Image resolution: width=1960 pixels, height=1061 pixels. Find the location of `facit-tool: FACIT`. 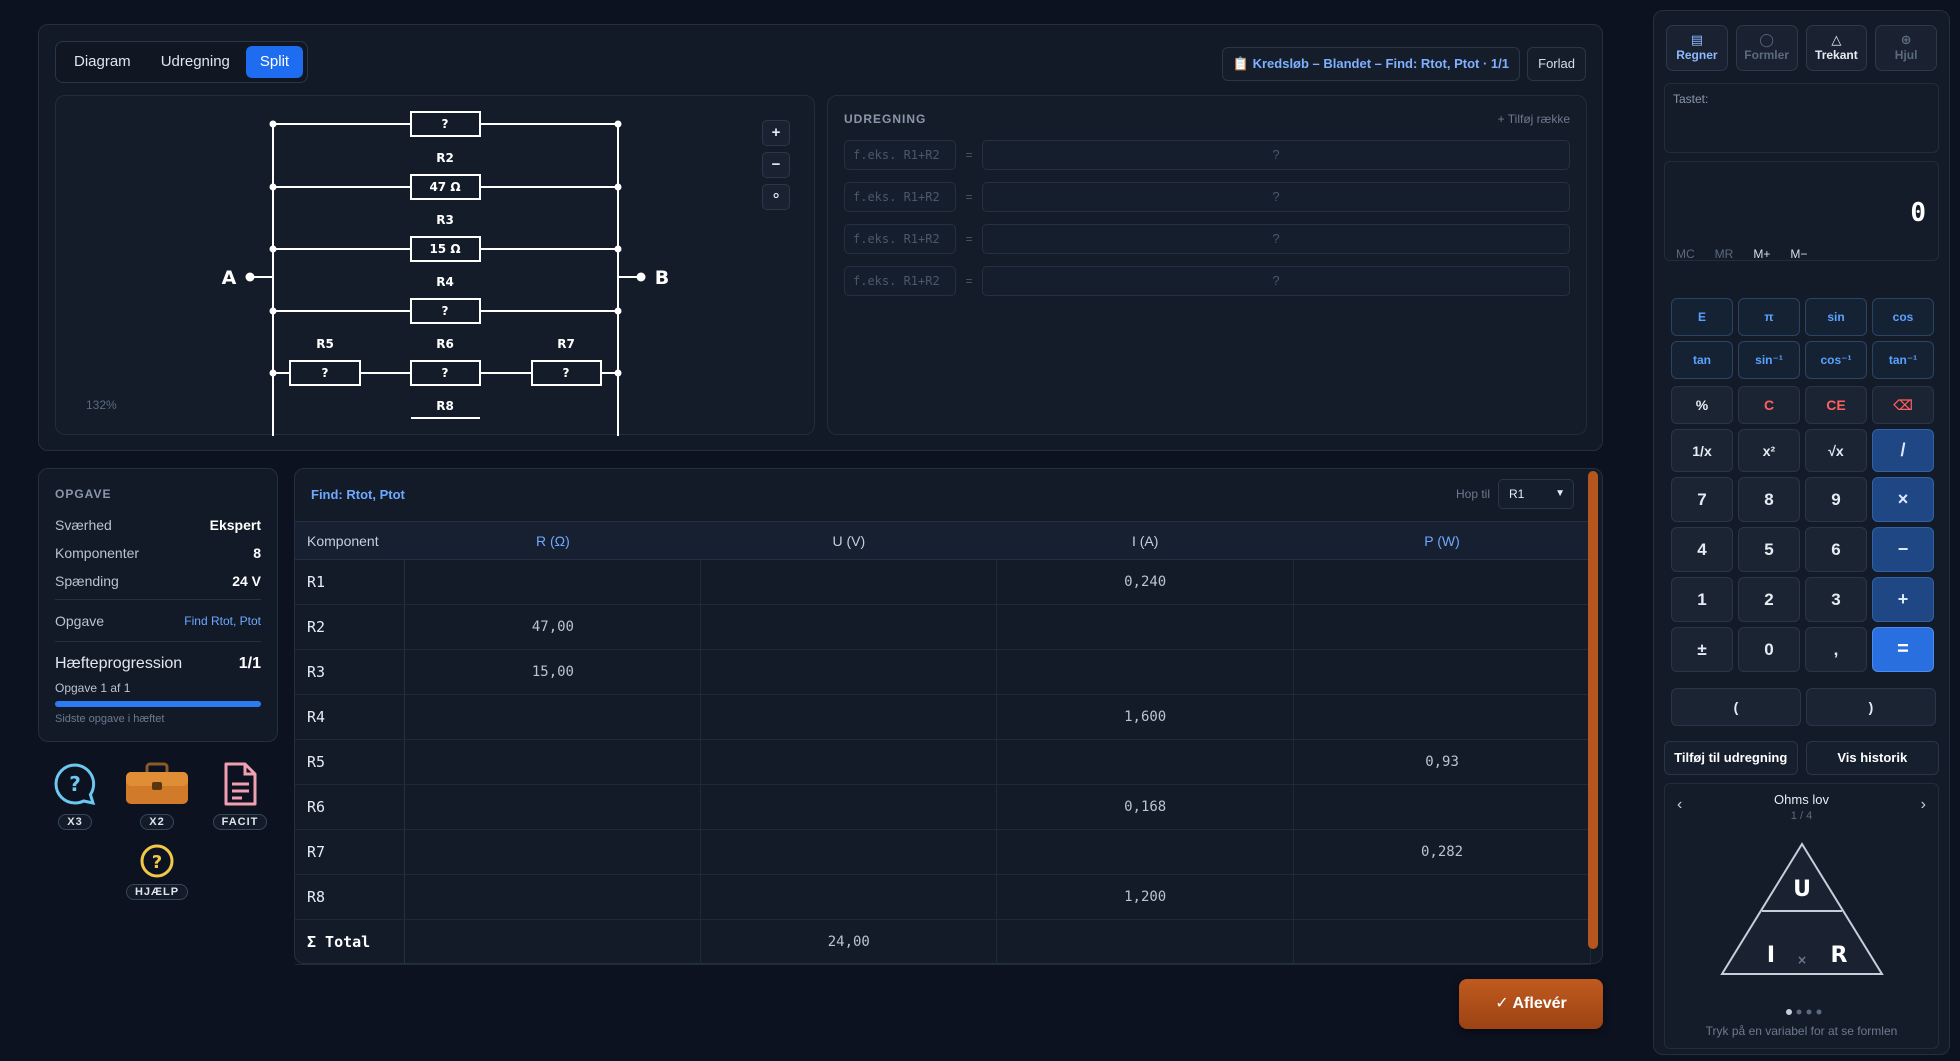

facit-tool: FACIT is located at coordinates (240, 793).